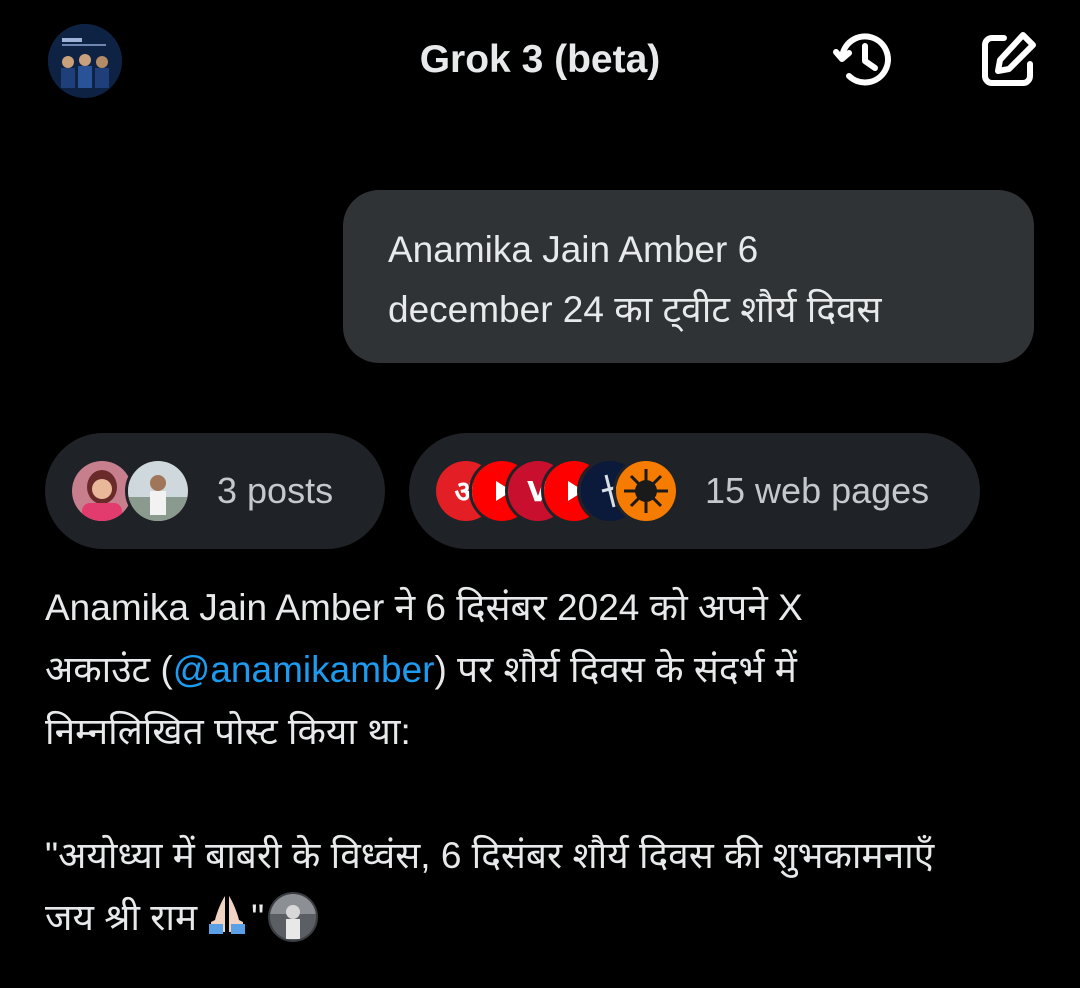 The height and width of the screenshot is (988, 1080). What do you see at coordinates (228, 731) in the screenshot?
I see `response-line: निम्नलिखित पोस्ट किया था:` at bounding box center [228, 731].